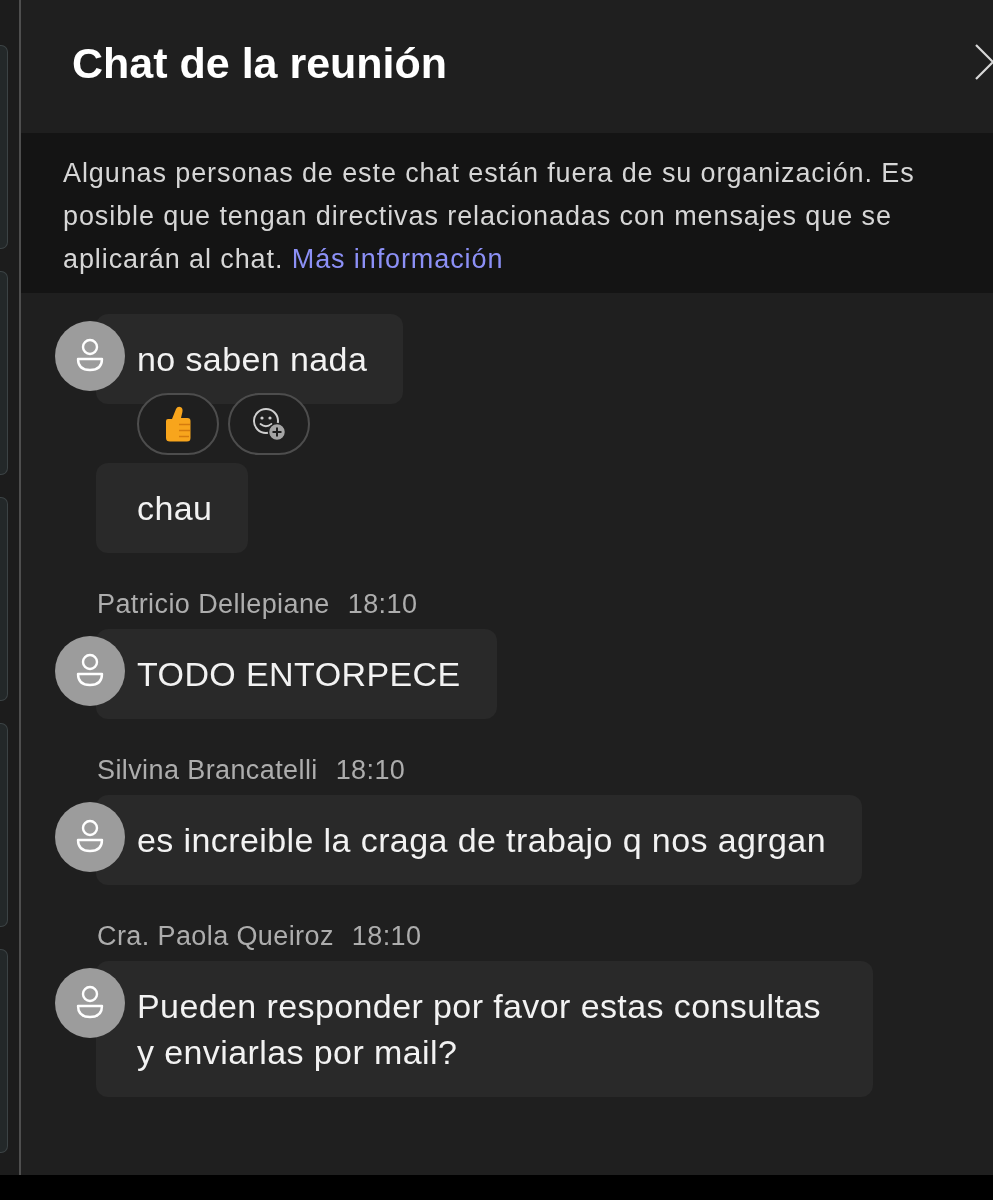 This screenshot has height=1200, width=993. Describe the element at coordinates (984, 61) in the screenshot. I see `close-icon` at that location.